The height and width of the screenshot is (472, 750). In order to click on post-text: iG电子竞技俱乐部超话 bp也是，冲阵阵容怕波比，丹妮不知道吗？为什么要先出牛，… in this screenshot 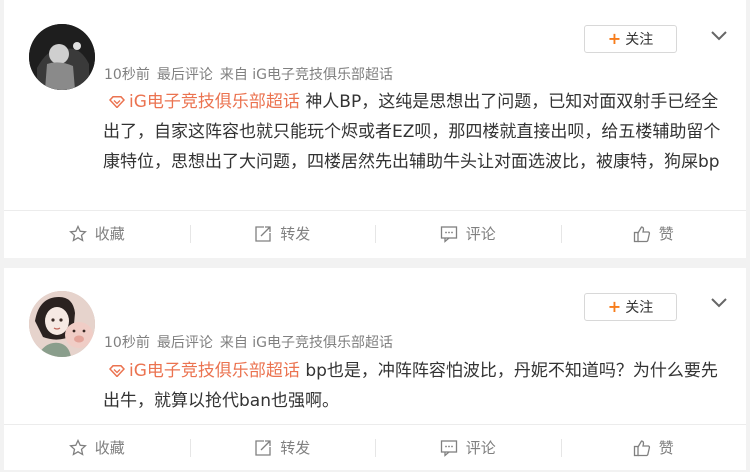, I will do `click(418, 386)`.